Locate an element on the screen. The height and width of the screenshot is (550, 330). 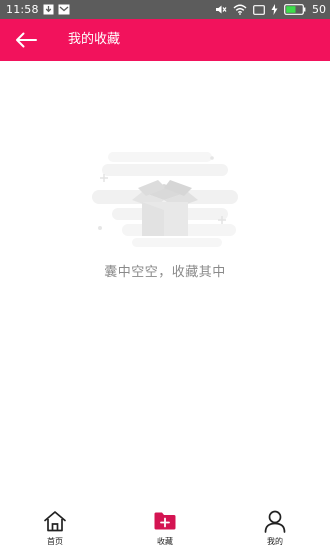
wifi-icon is located at coordinates (240, 9).